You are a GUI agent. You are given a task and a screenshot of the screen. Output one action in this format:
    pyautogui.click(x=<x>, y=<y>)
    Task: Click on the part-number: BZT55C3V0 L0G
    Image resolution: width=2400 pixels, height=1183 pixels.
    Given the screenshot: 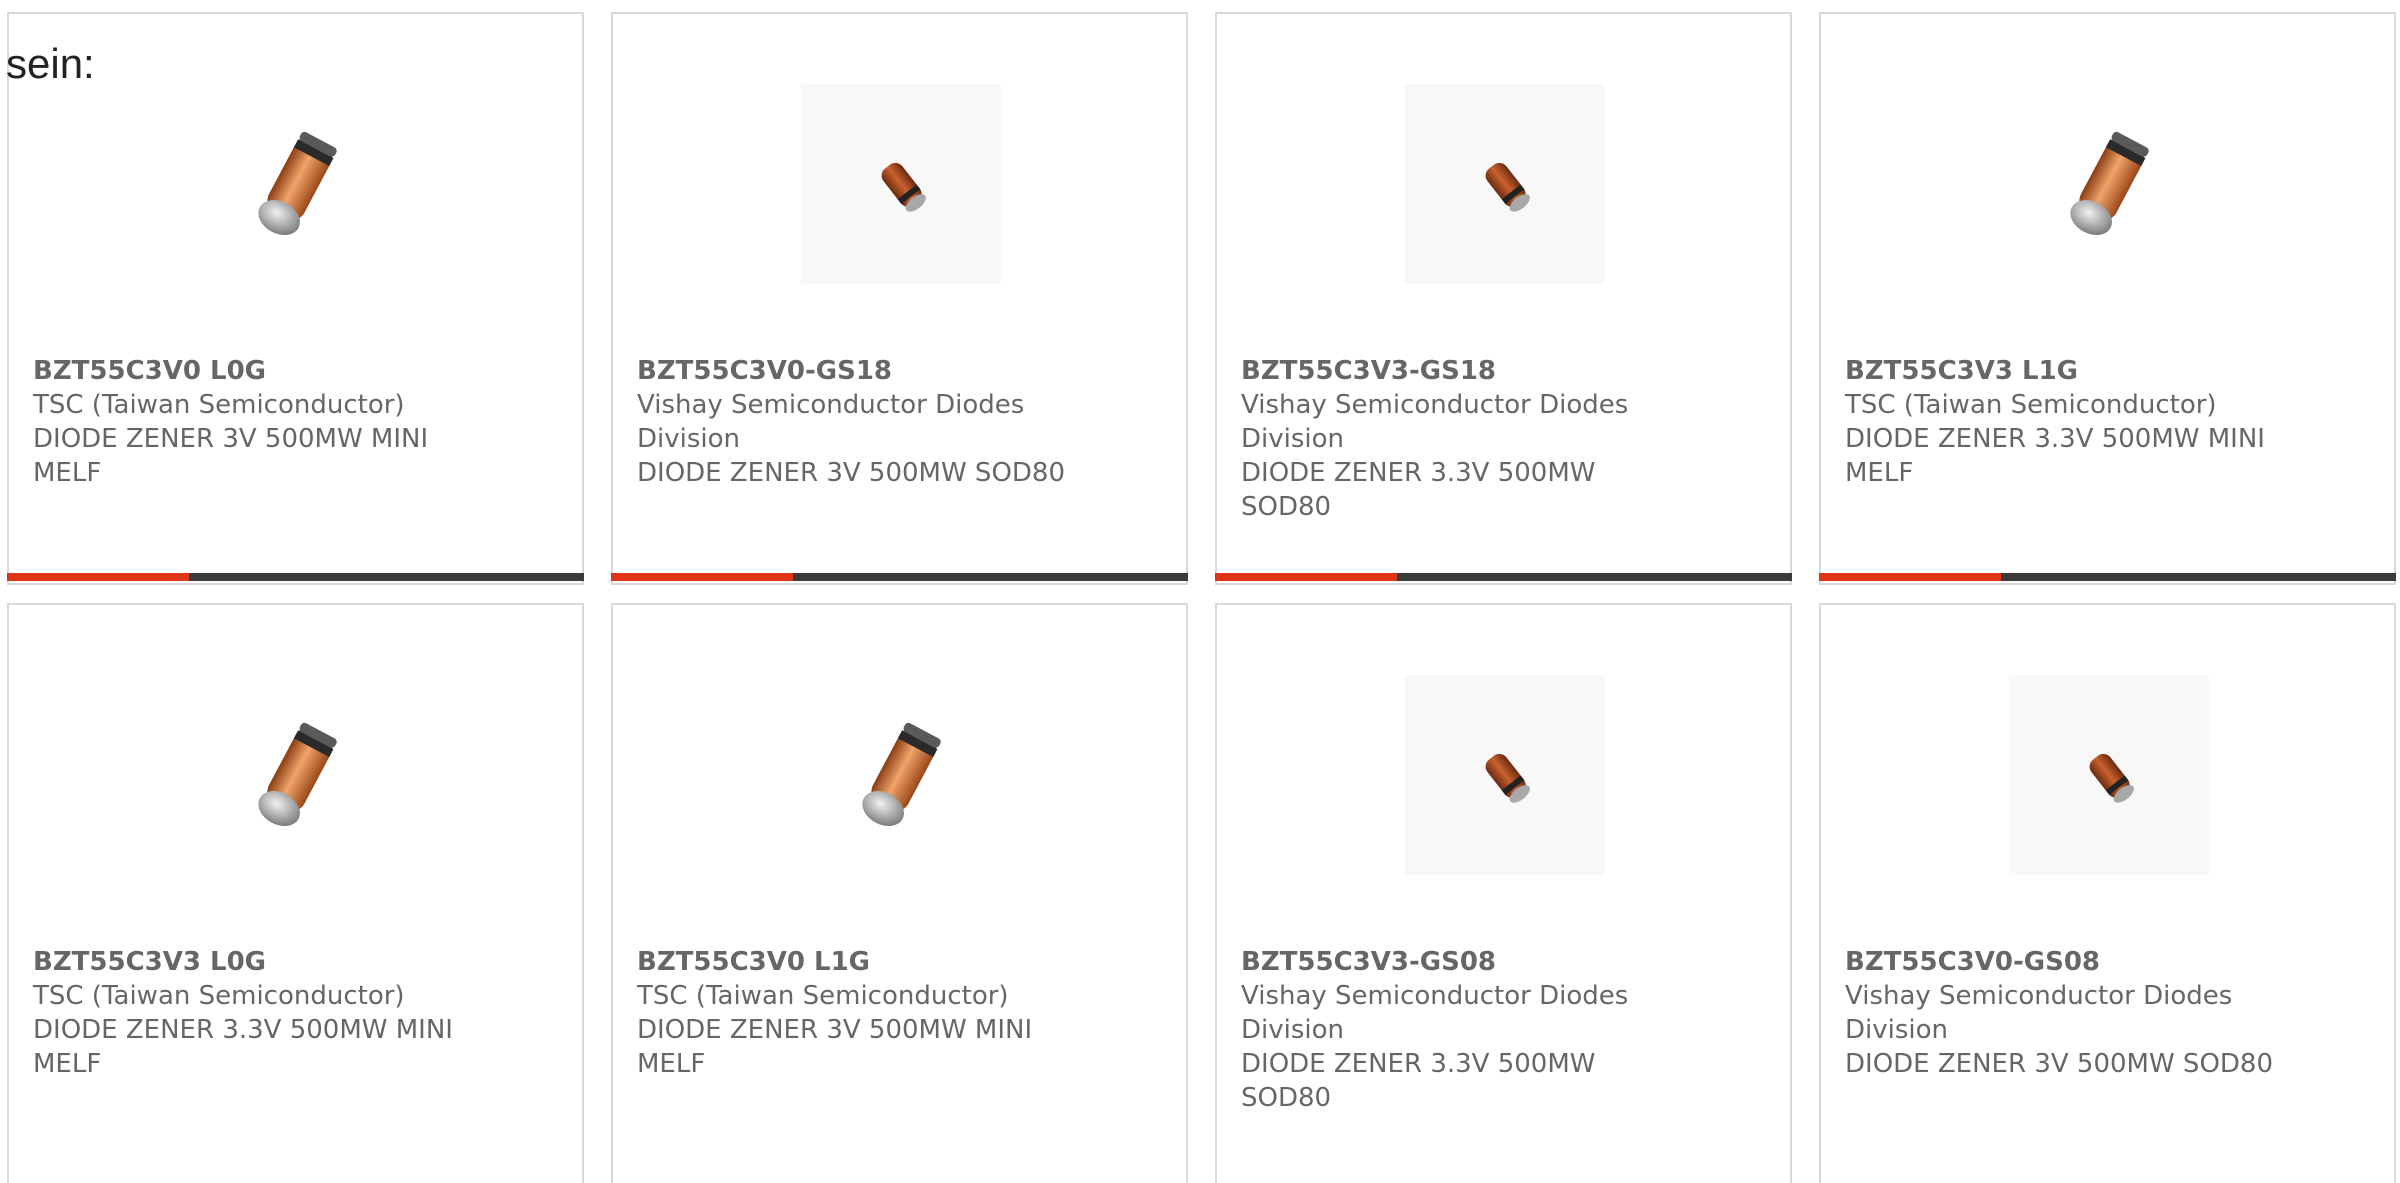 What is the action you would take?
    pyautogui.click(x=248, y=371)
    